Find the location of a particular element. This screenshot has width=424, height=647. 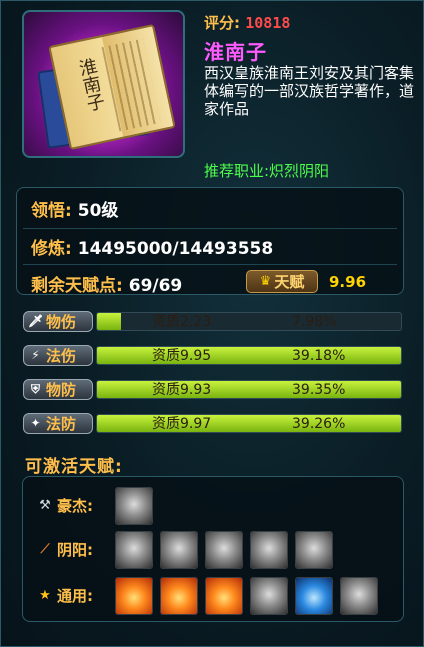

talent-row-haojie: ⚒ 豪杰: is located at coordinates (213, 506).